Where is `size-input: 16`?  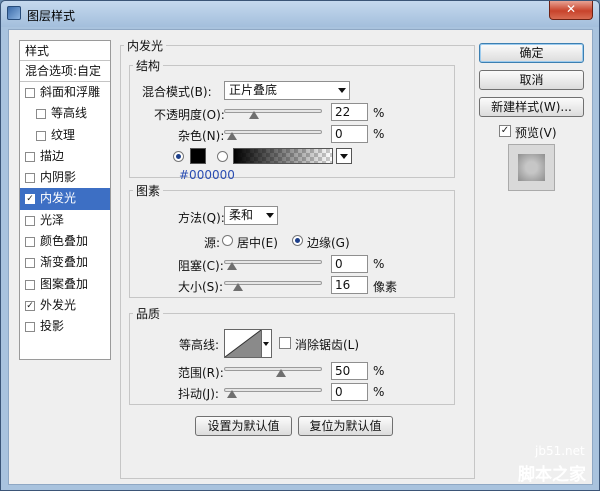 size-input: 16 is located at coordinates (349, 285).